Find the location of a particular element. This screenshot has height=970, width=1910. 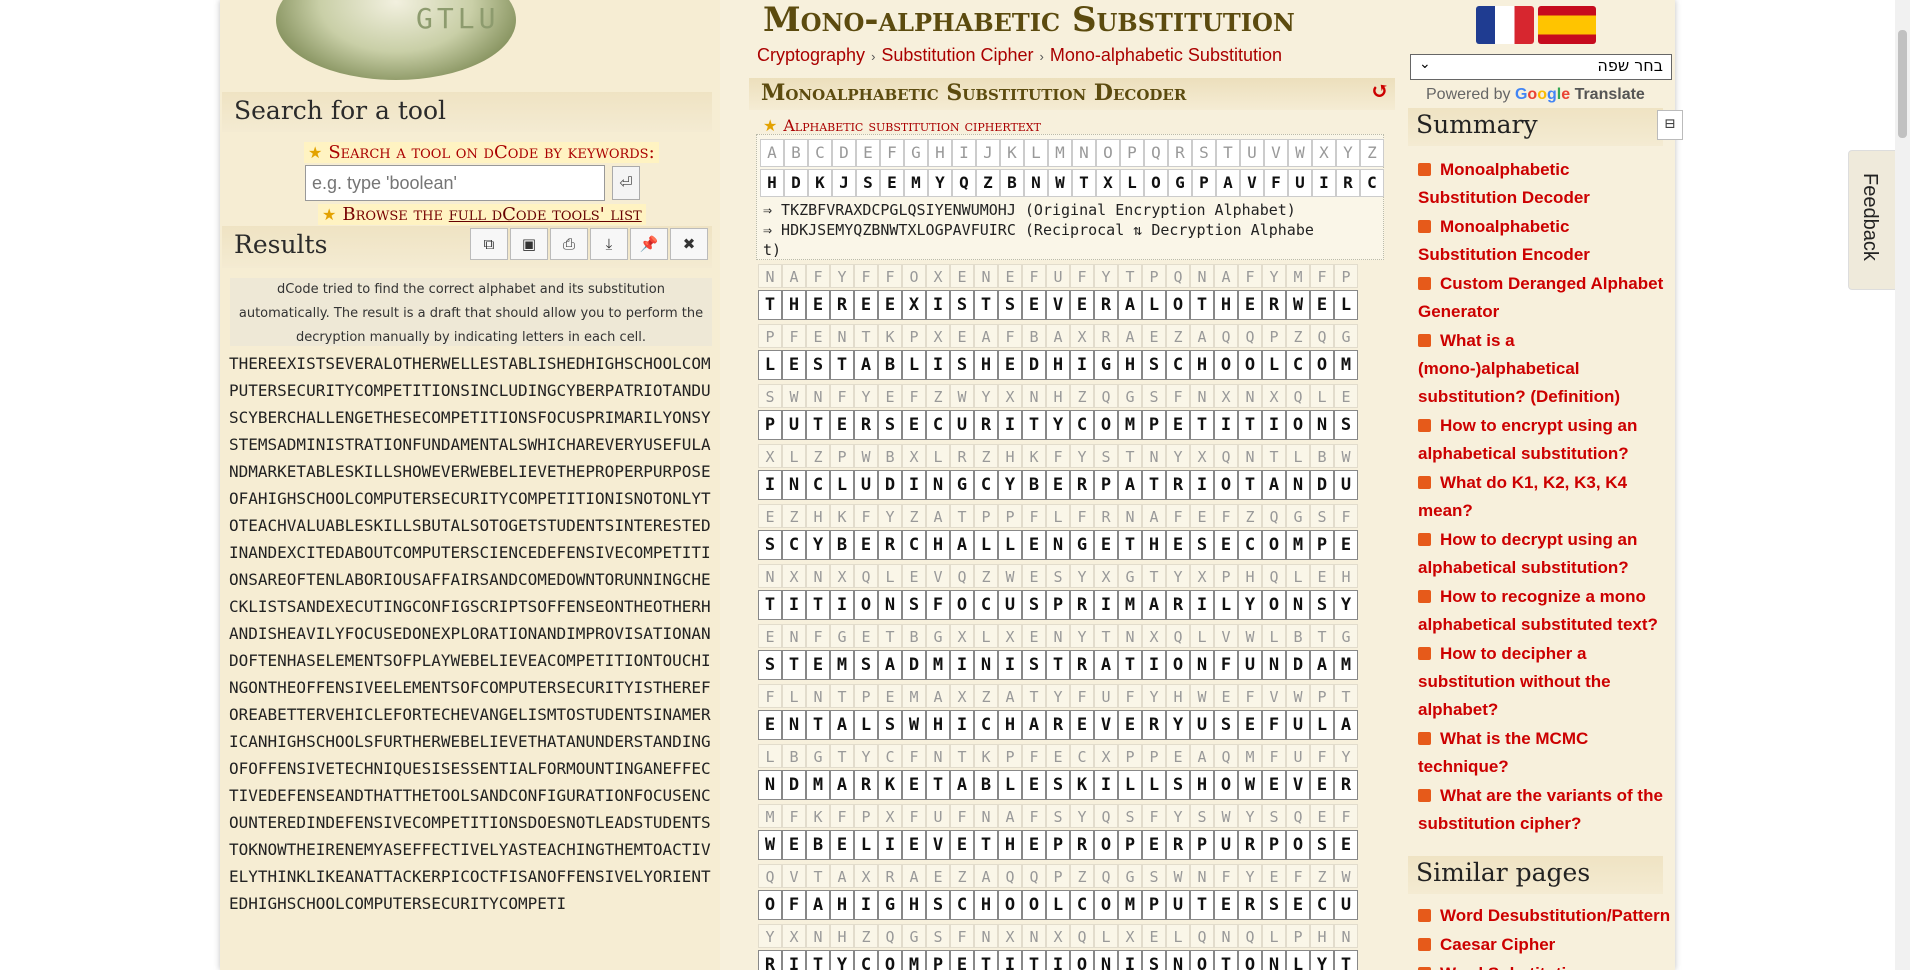

cipher-alphabet-cell-j: J is located at coordinates (844, 183).